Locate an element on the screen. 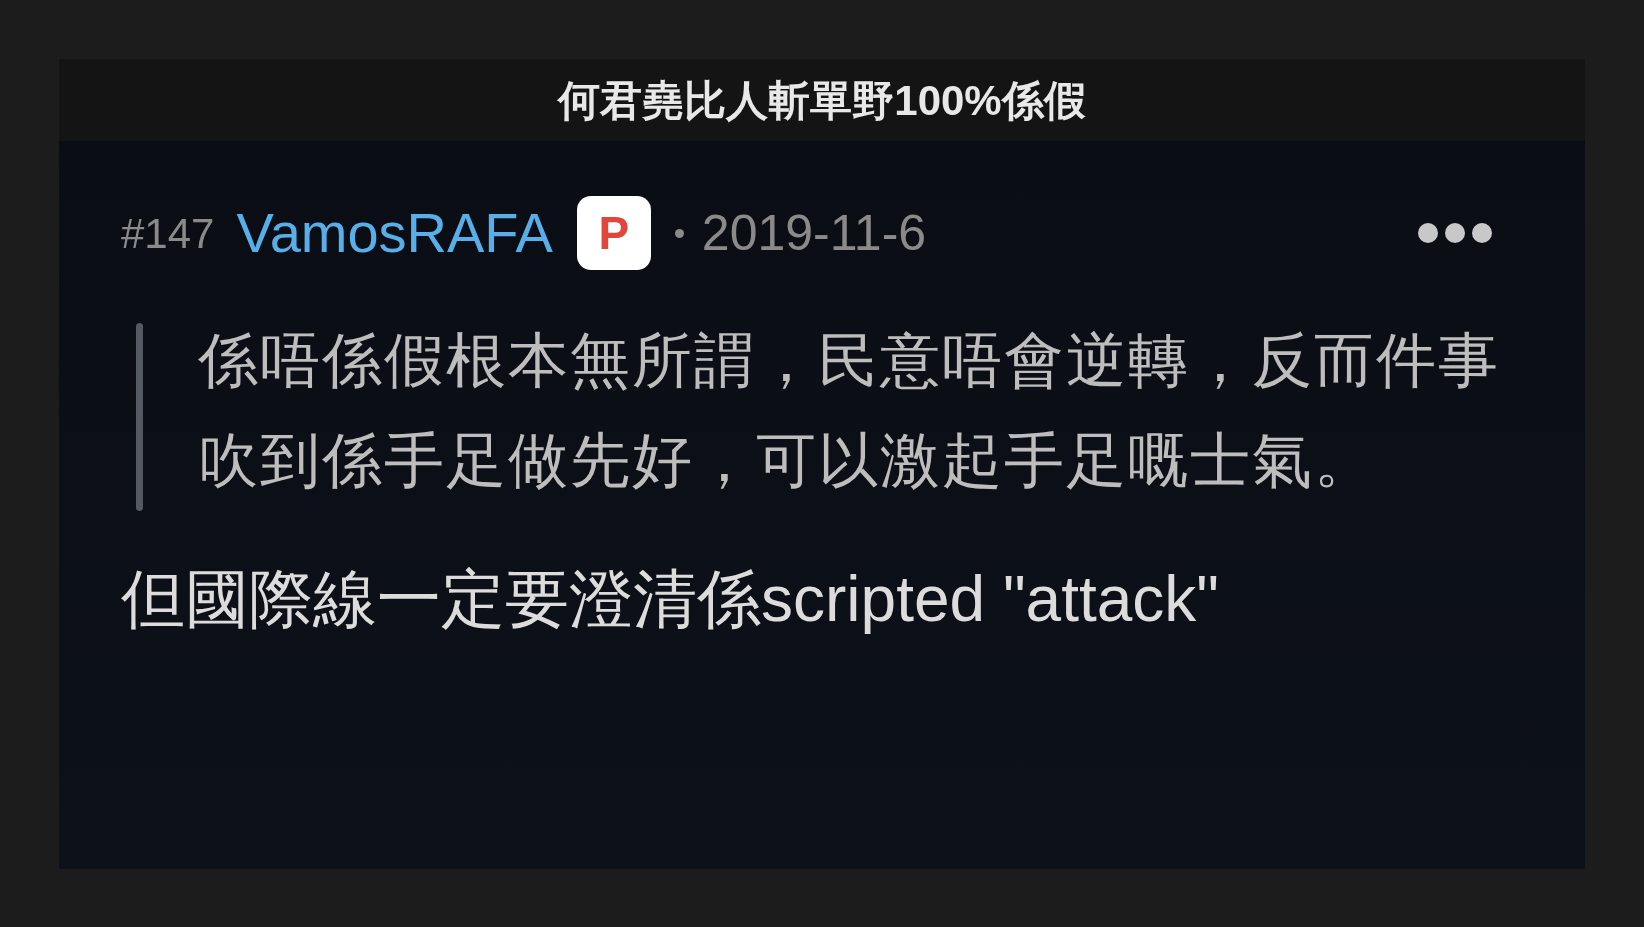 The width and height of the screenshot is (1644, 927). more-options-icon is located at coordinates (1455, 233).